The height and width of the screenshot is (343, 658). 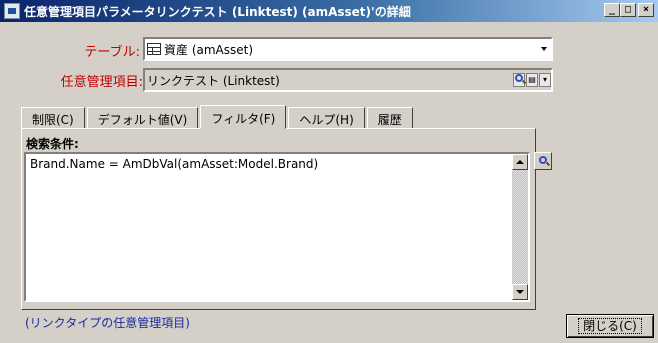 I want to click on search-icon, so click(x=543, y=160).